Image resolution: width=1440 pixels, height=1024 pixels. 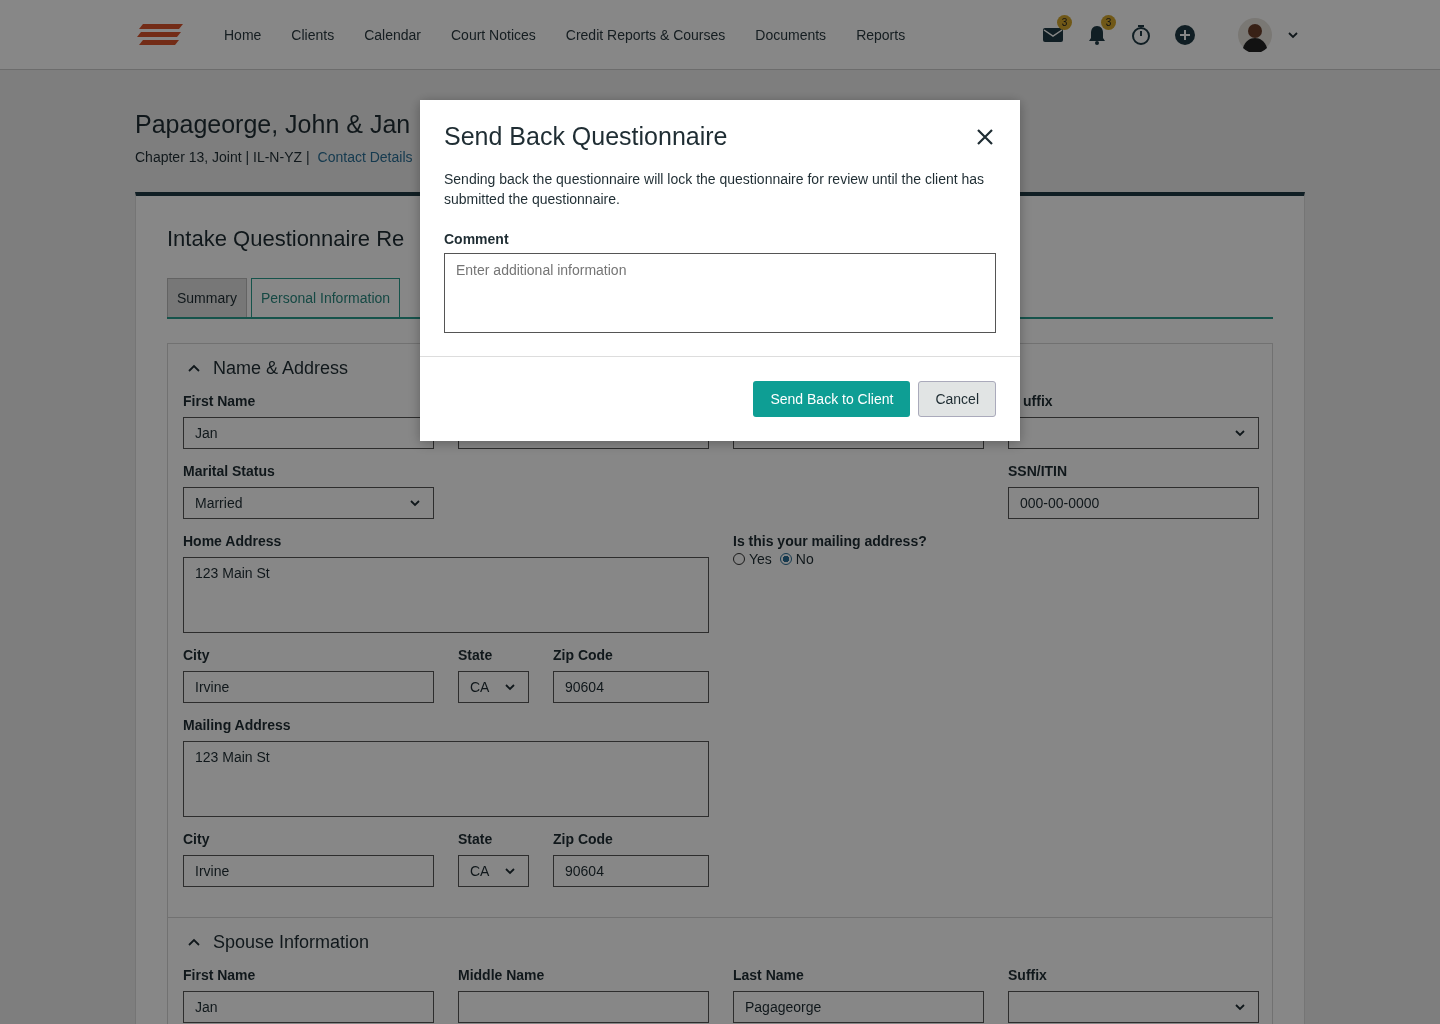 What do you see at coordinates (493, 34) in the screenshot?
I see `nav-link: Court Notices` at bounding box center [493, 34].